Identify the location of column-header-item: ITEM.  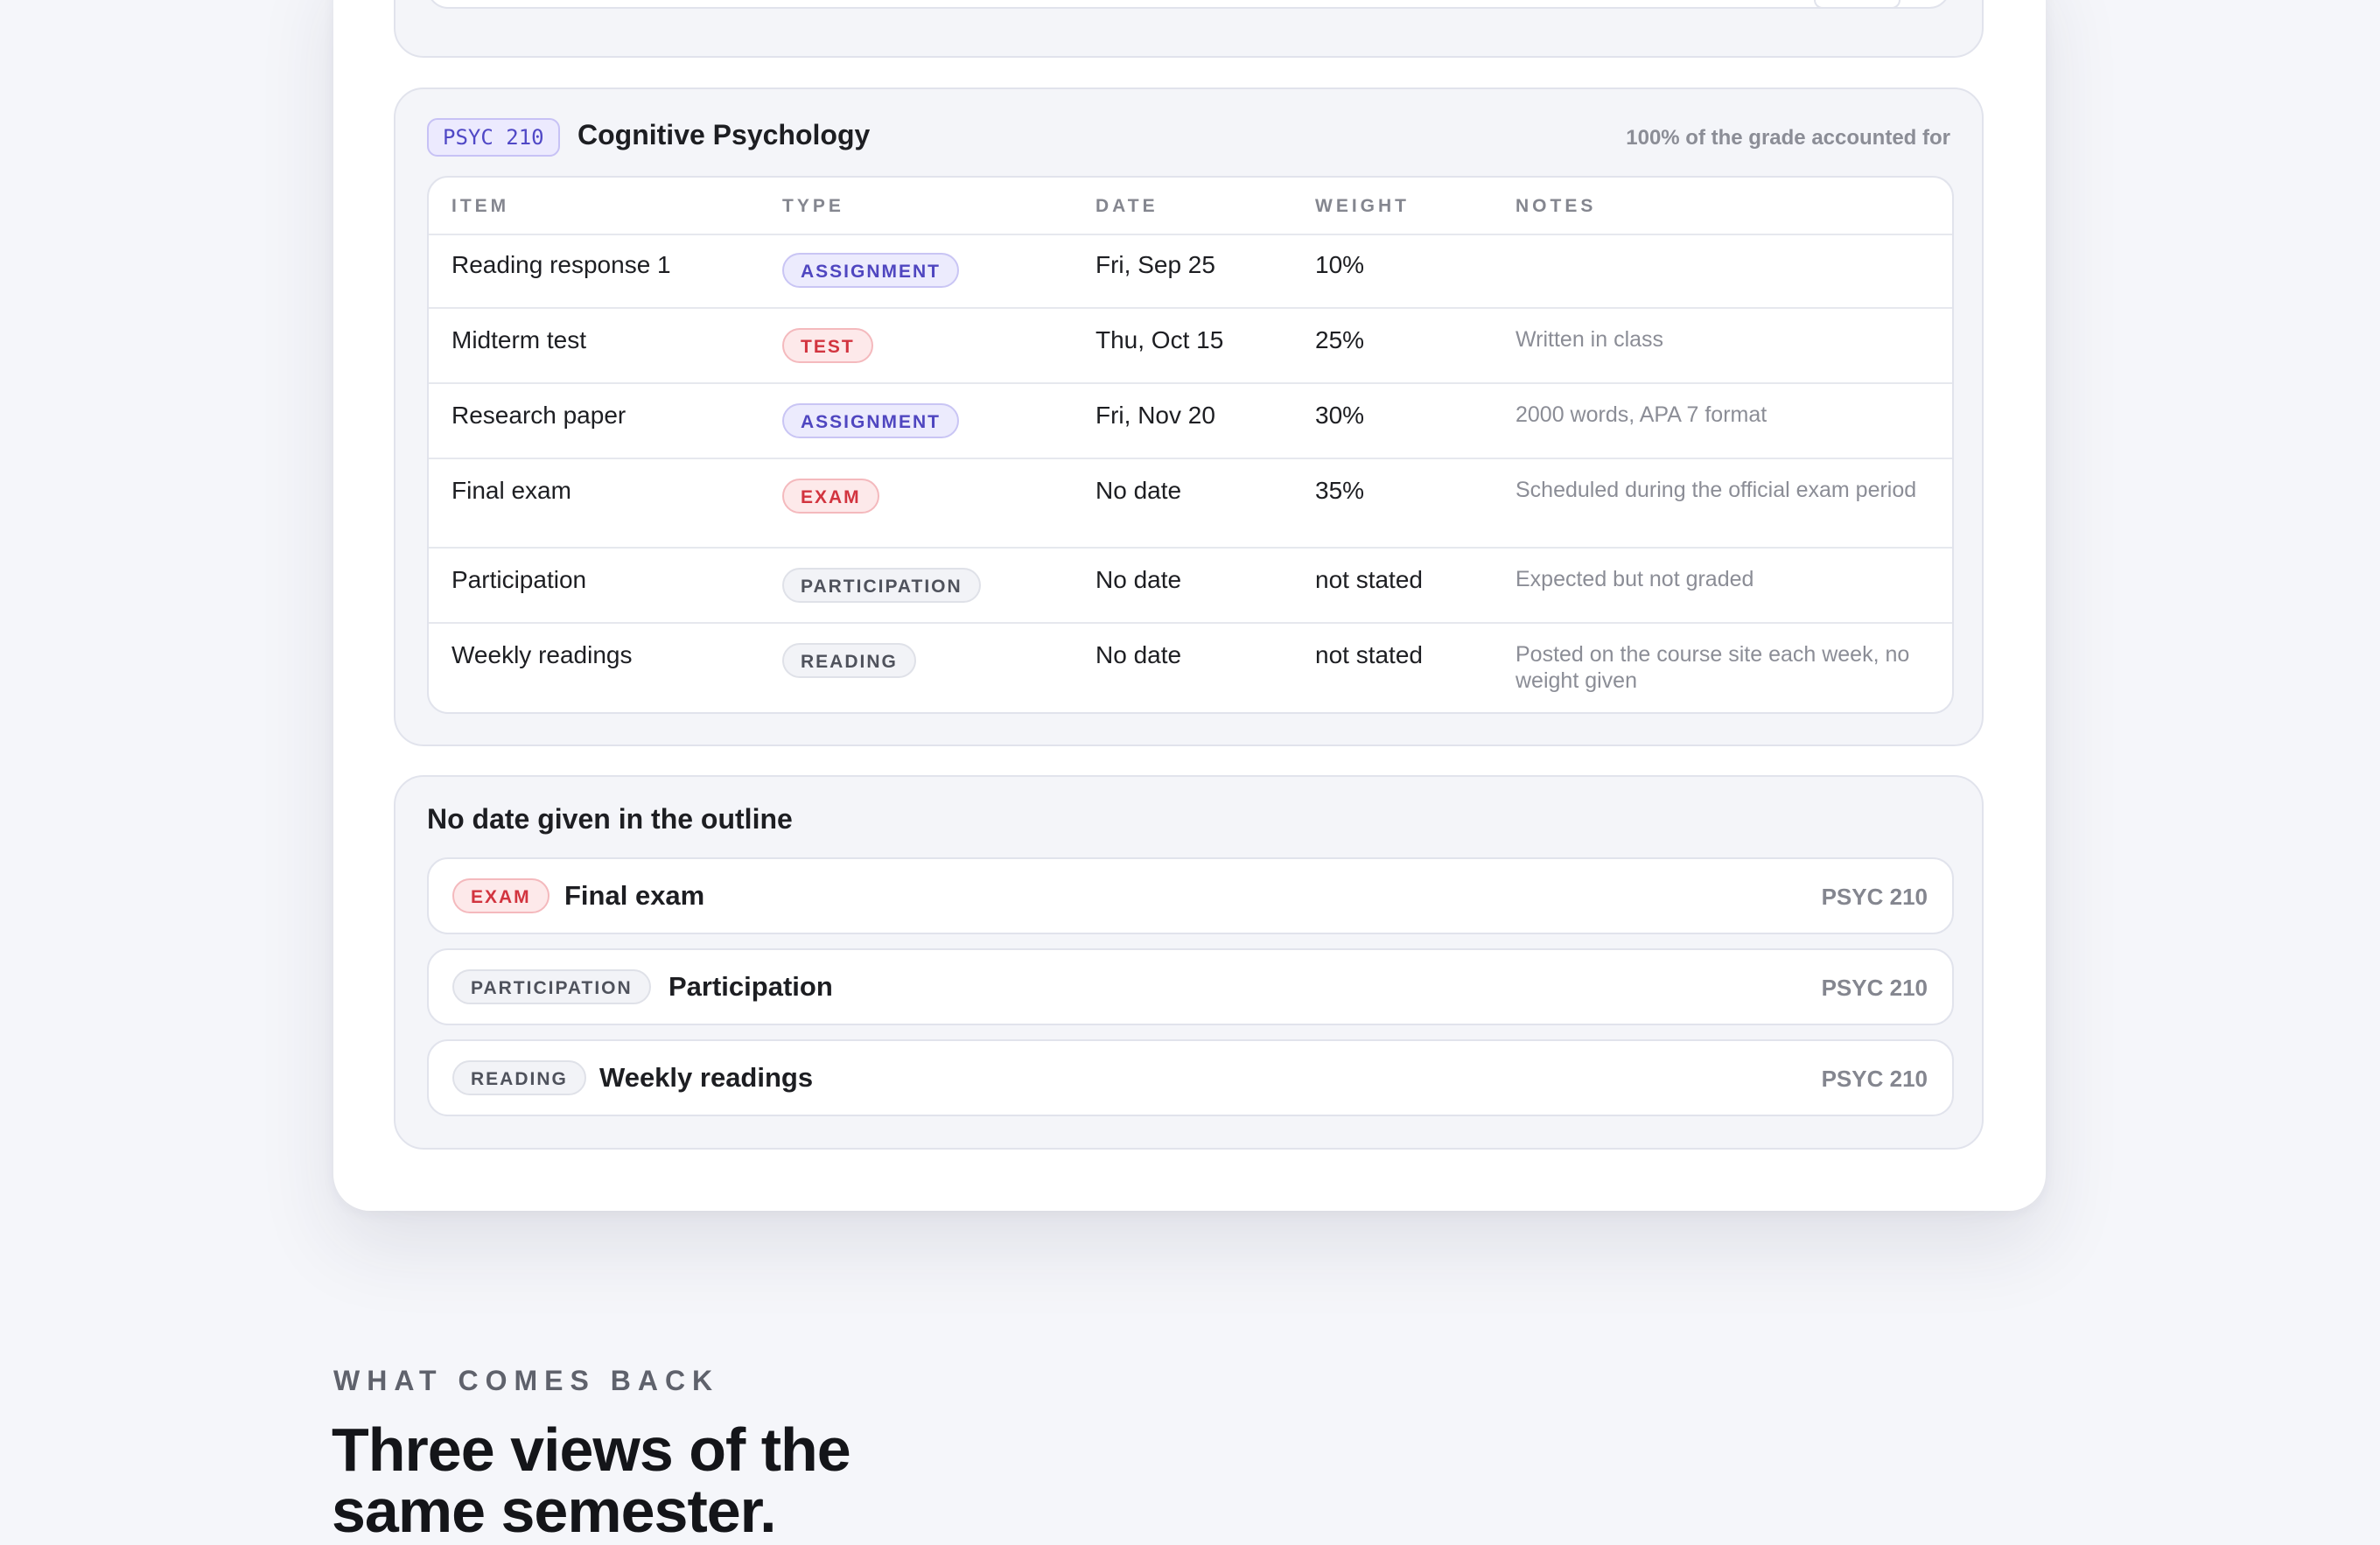
(481, 206).